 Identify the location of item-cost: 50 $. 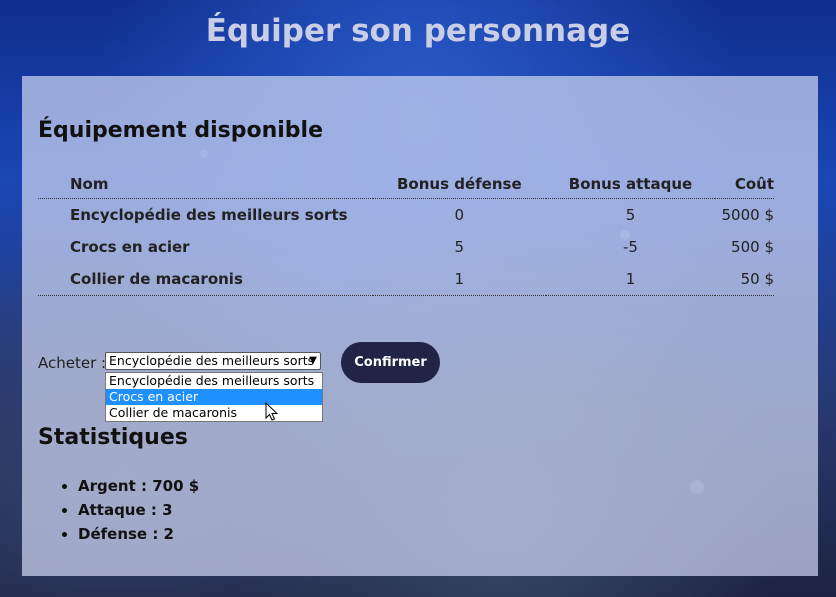
(744, 279).